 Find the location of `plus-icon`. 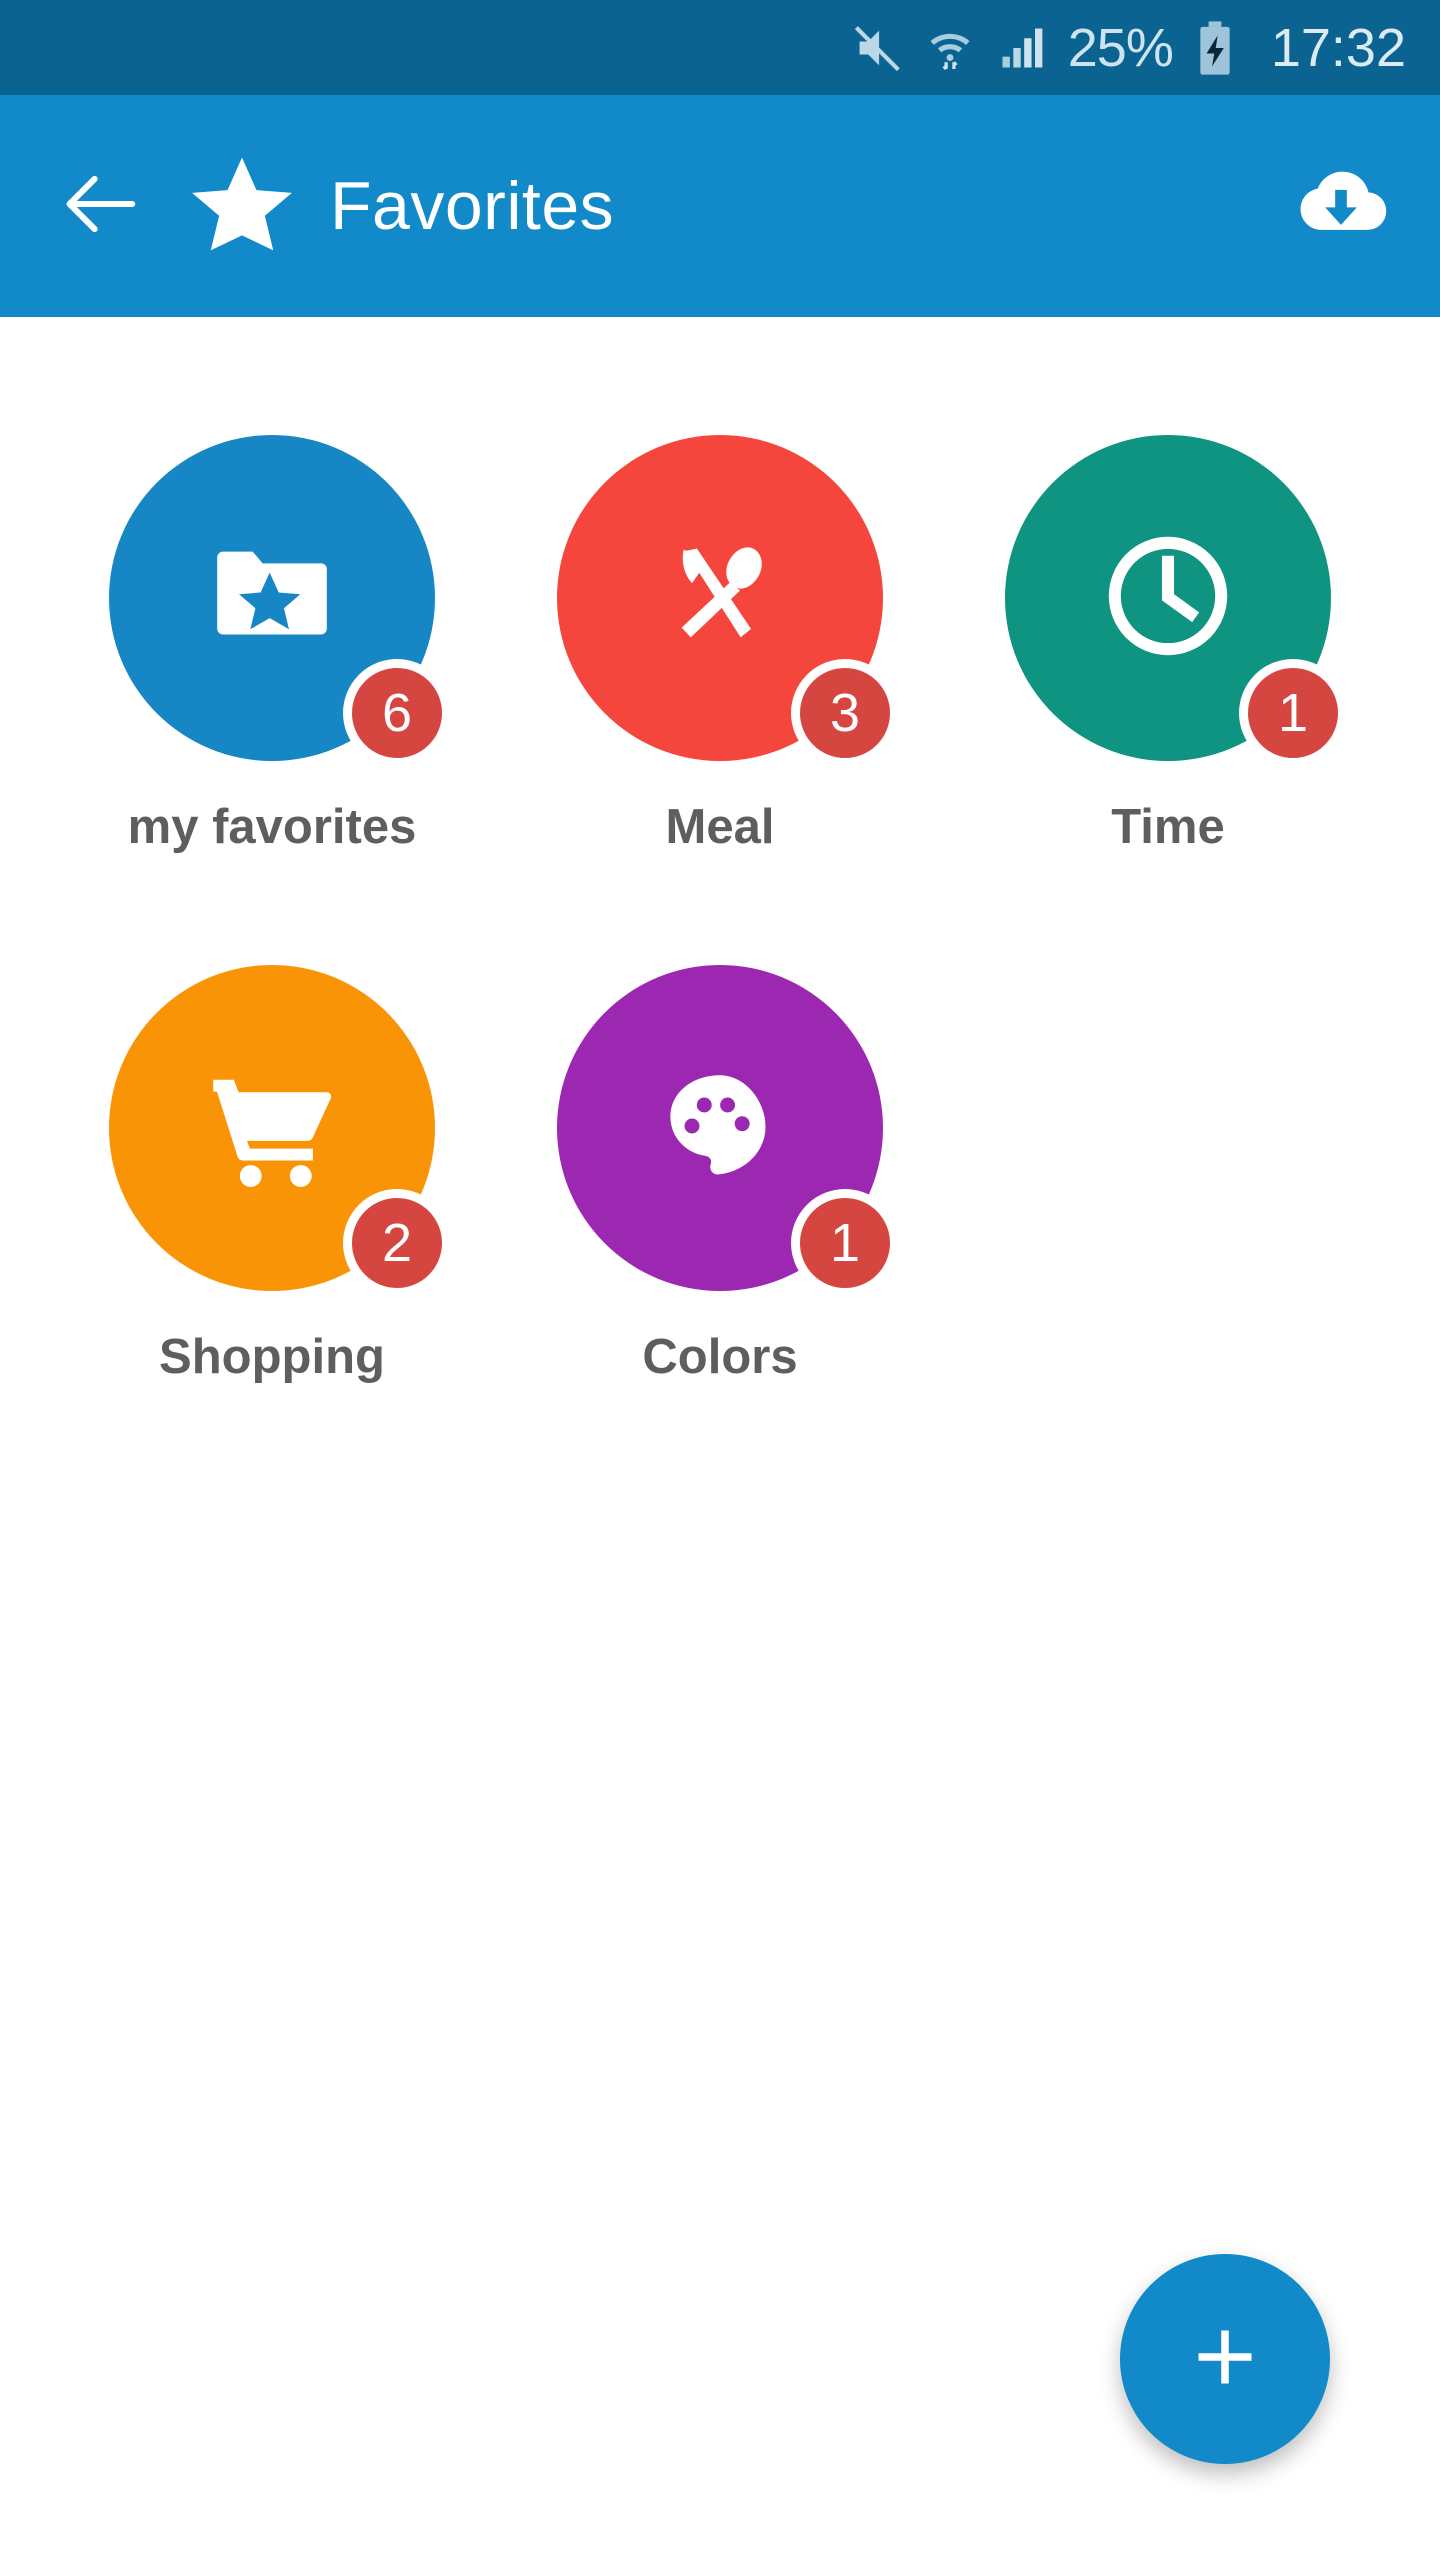

plus-icon is located at coordinates (1225, 2359).